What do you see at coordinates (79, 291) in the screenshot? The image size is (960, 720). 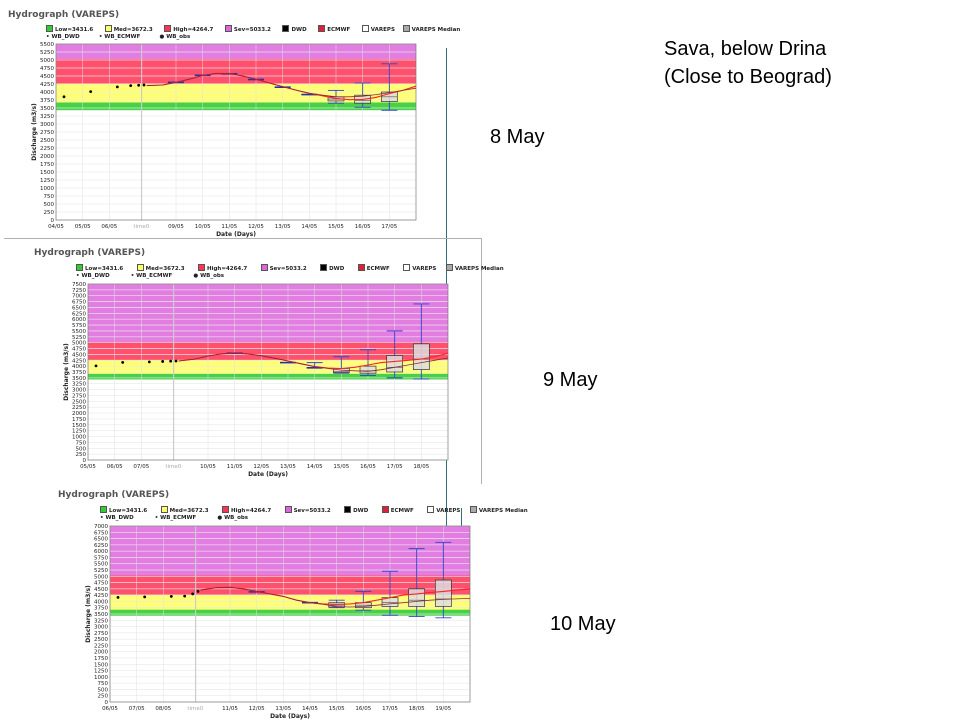 I see `y-tick-label: 7250` at bounding box center [79, 291].